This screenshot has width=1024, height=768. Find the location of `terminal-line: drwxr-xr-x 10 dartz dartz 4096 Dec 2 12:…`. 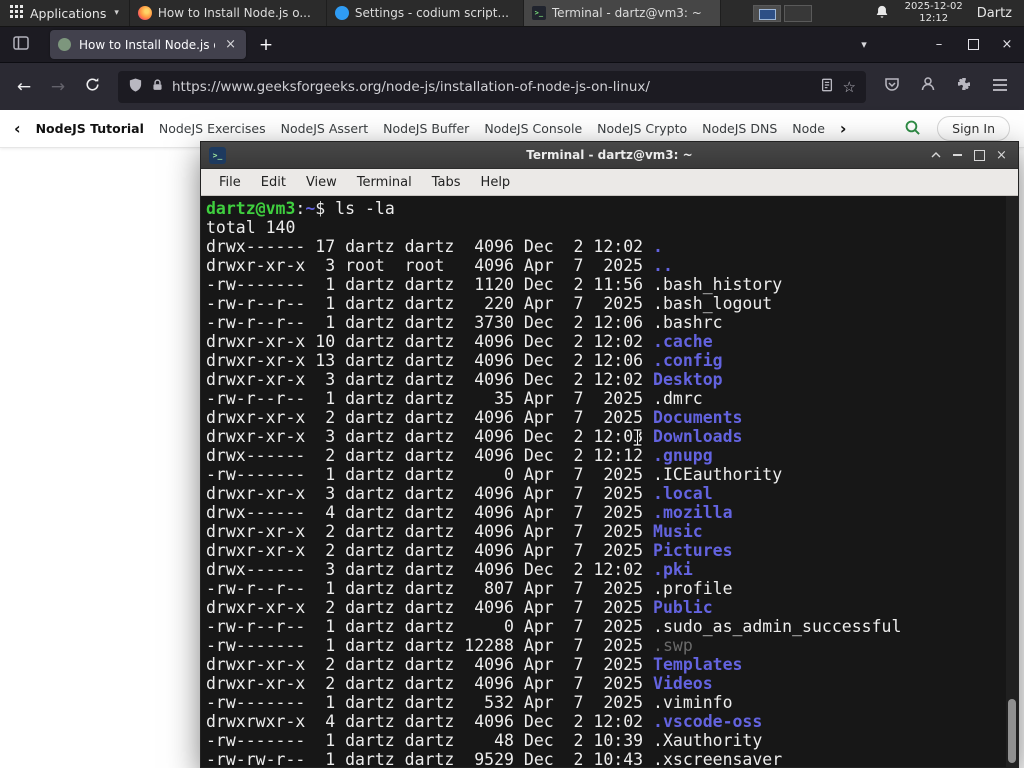

terminal-line: drwxr-xr-x 10 dartz dartz 4096 Dec 2 12:… is located at coordinates (612, 341).